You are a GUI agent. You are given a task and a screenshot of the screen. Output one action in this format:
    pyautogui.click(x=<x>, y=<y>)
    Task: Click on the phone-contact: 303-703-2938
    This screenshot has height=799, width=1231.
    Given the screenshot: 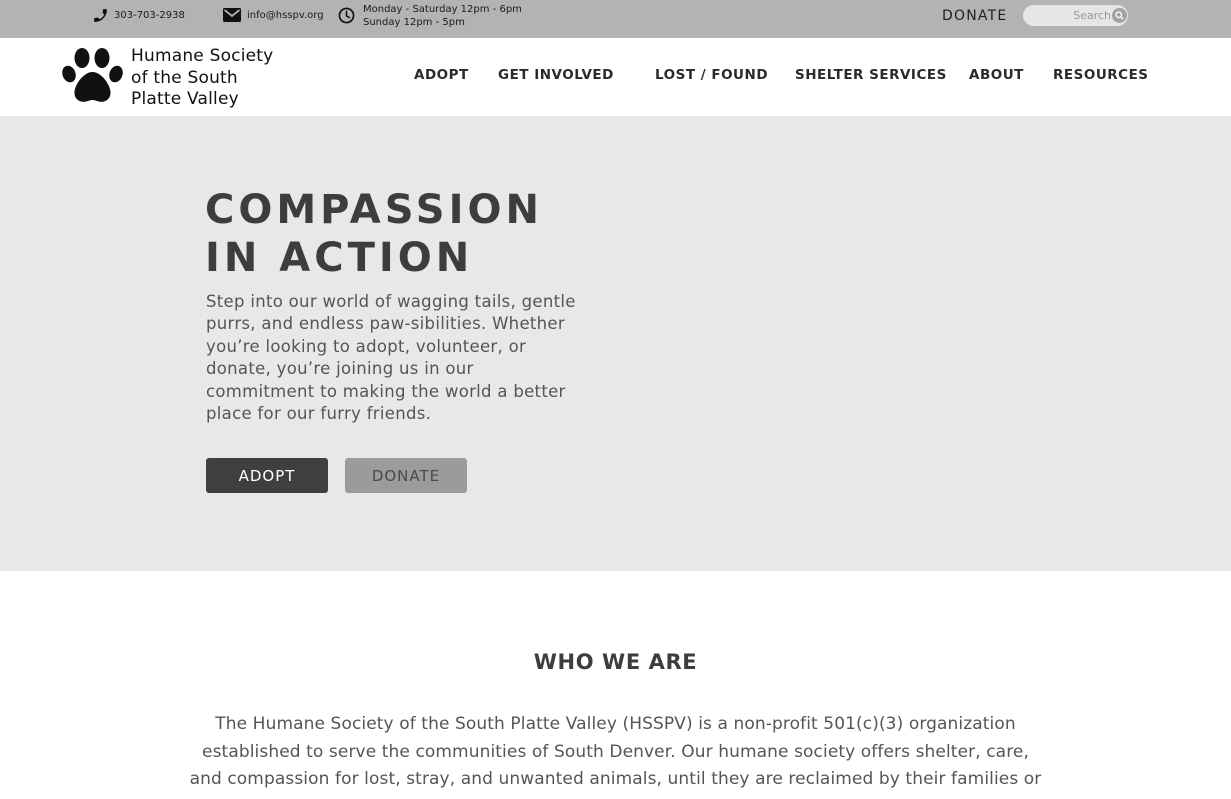 What is the action you would take?
    pyautogui.click(x=138, y=15)
    